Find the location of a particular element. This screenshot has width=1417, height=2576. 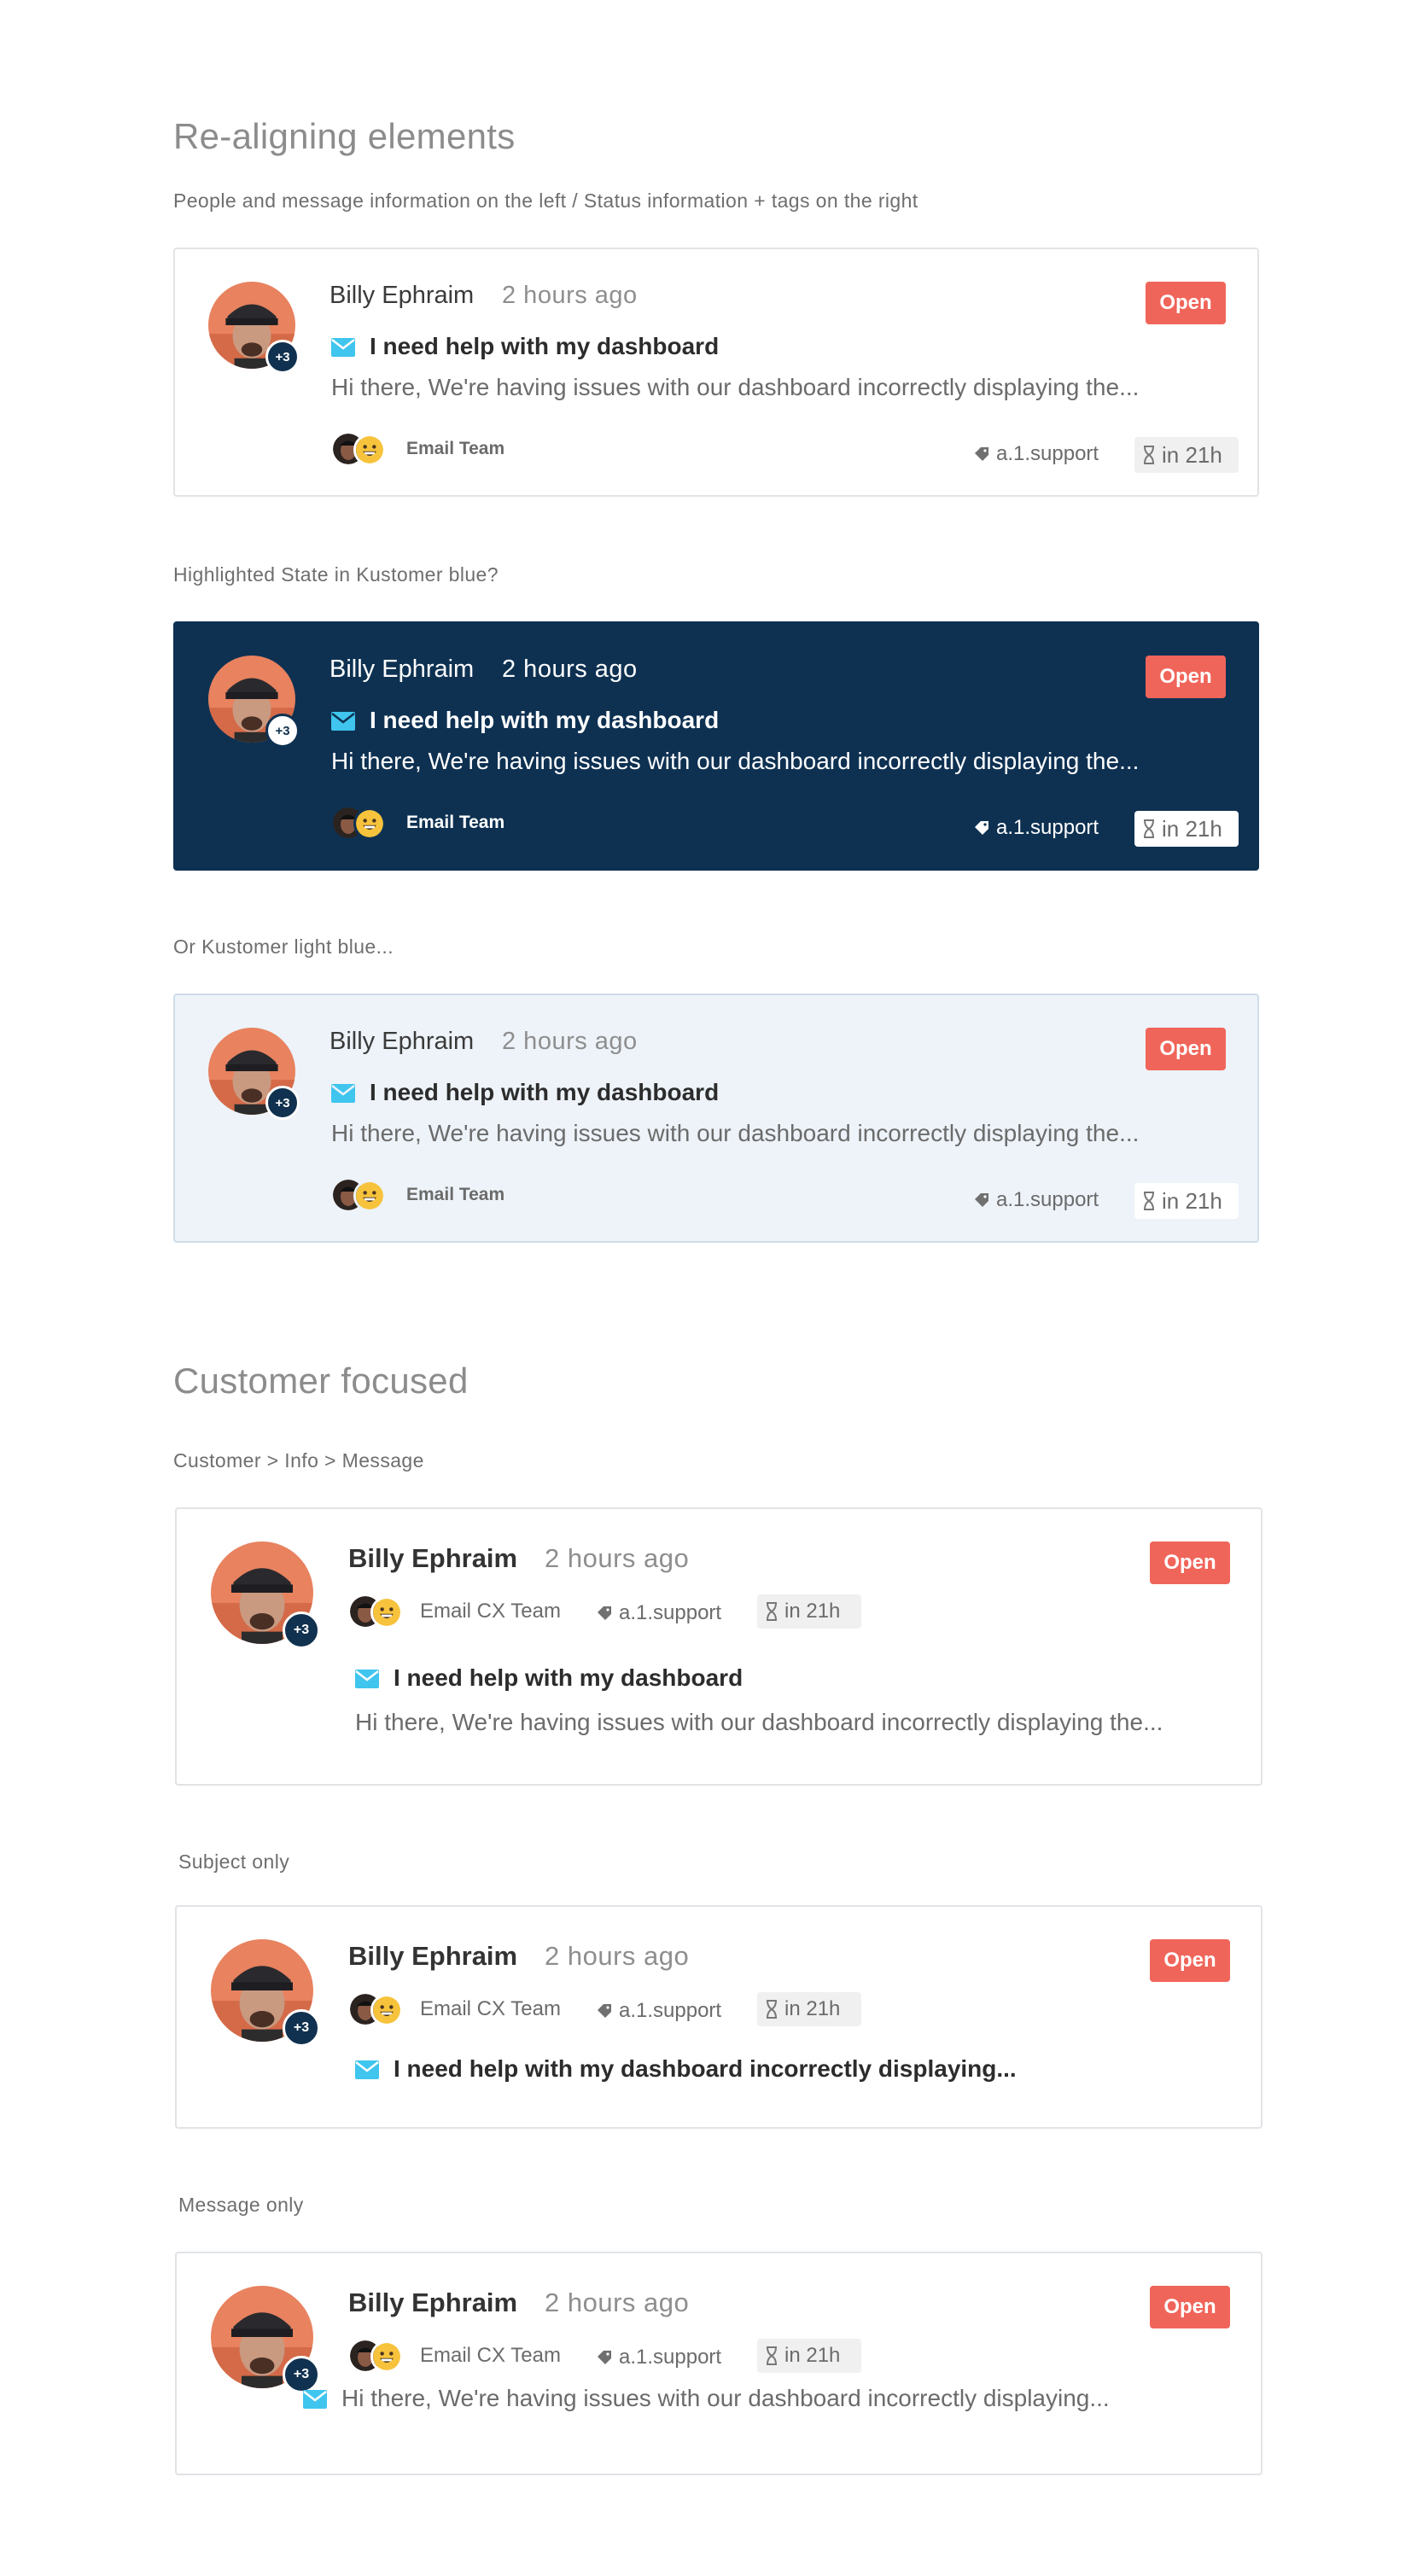

section-caption-message-only: Message only is located at coordinates (241, 2205).